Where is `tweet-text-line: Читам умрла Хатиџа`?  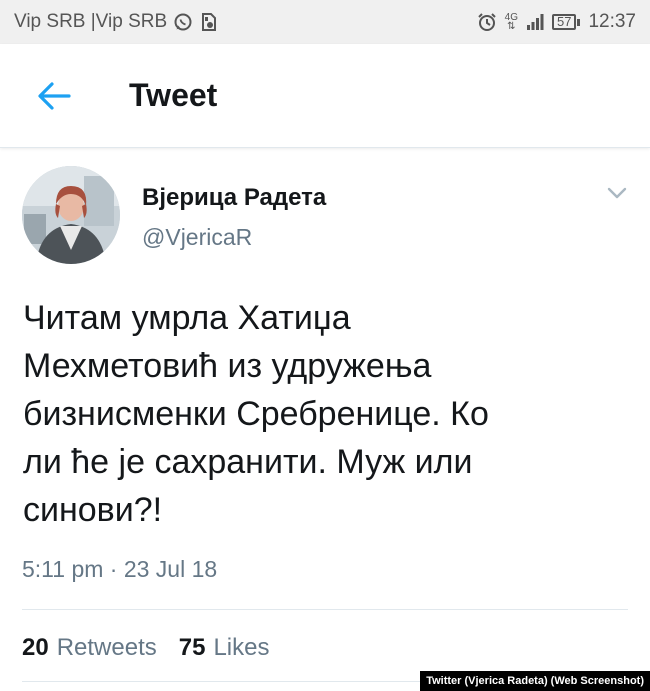 tweet-text-line: Читам умрла Хатиџа is located at coordinates (187, 318).